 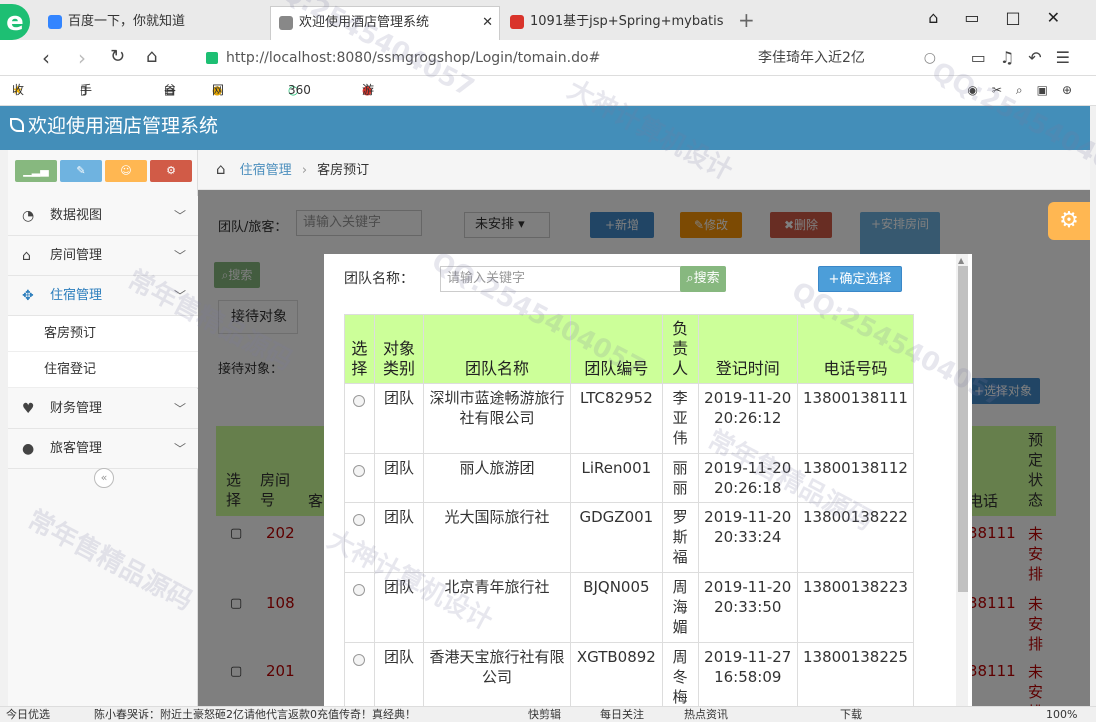 I want to click on cell-phone: 13800138222, so click(x=855, y=537).